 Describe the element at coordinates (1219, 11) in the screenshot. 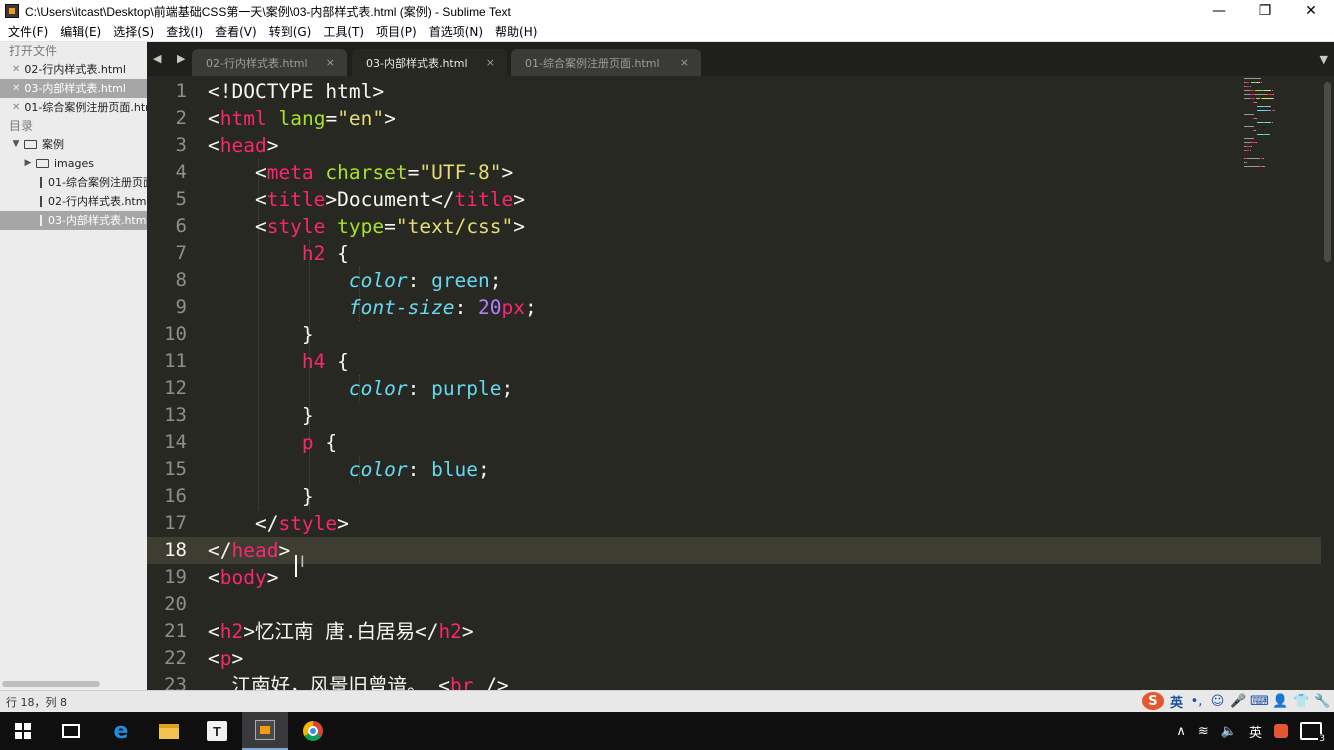

I see `minimize-button: —` at that location.